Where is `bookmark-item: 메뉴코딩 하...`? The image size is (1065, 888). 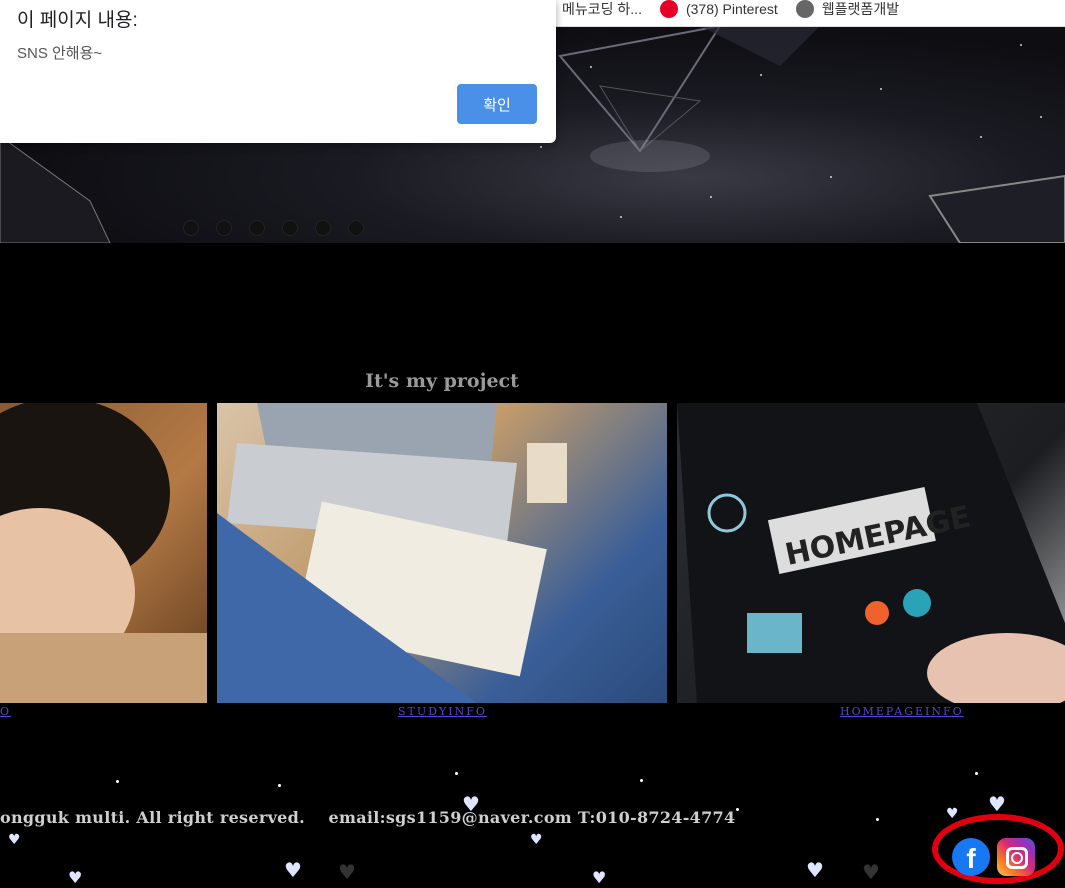
bookmark-item: 메뉴코딩 하... is located at coordinates (602, 9).